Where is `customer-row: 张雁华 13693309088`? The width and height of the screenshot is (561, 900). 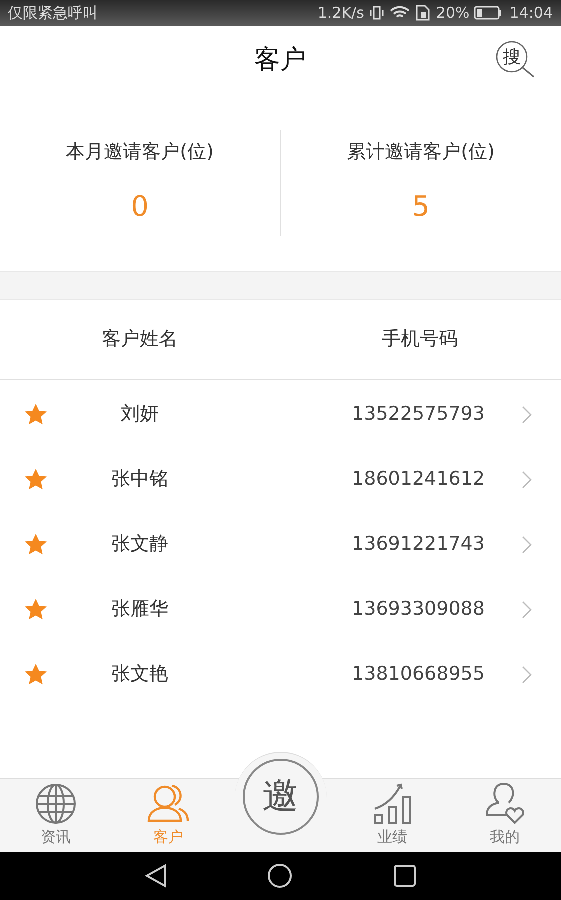 customer-row: 张雁华 13693309088 is located at coordinates (280, 609).